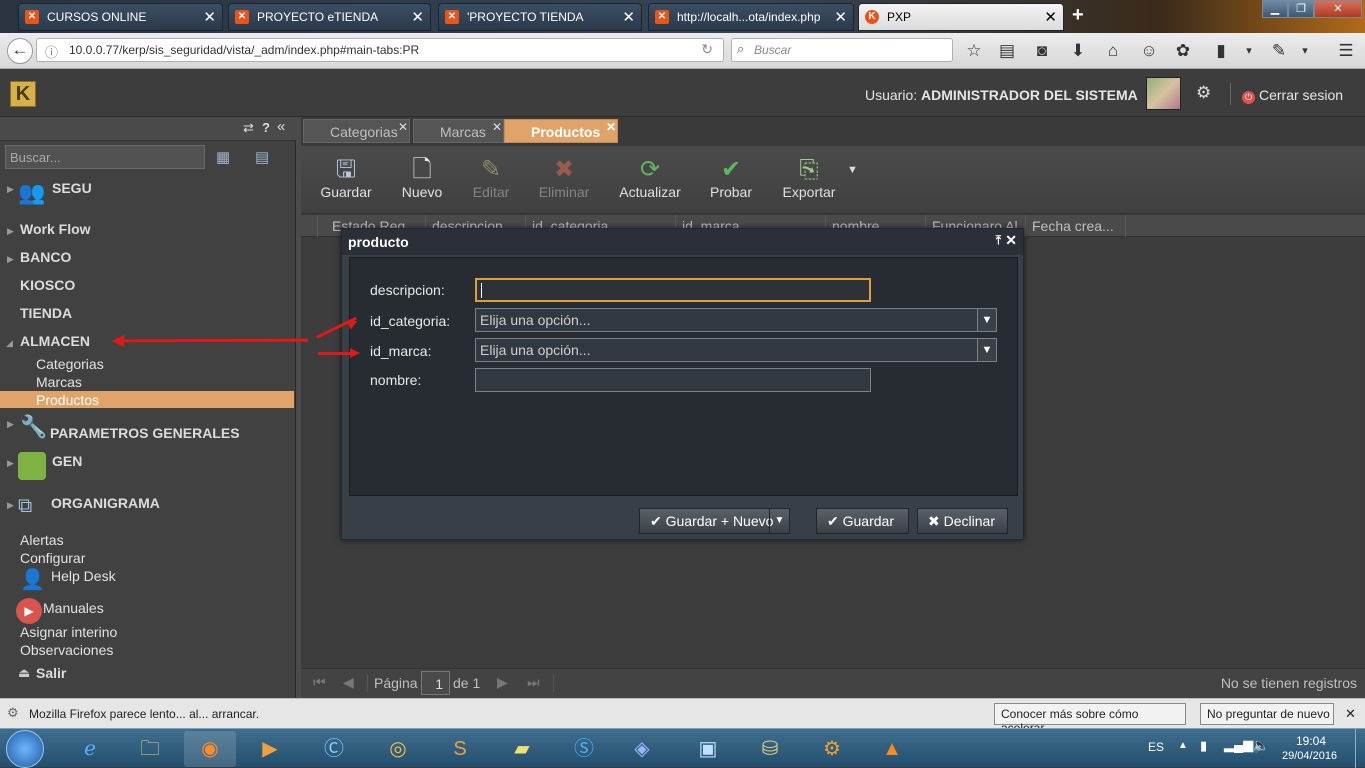 The width and height of the screenshot is (1365, 768). Describe the element at coordinates (55, 229) in the screenshot. I see `sidebar-item-work-flow: Work Flow` at that location.